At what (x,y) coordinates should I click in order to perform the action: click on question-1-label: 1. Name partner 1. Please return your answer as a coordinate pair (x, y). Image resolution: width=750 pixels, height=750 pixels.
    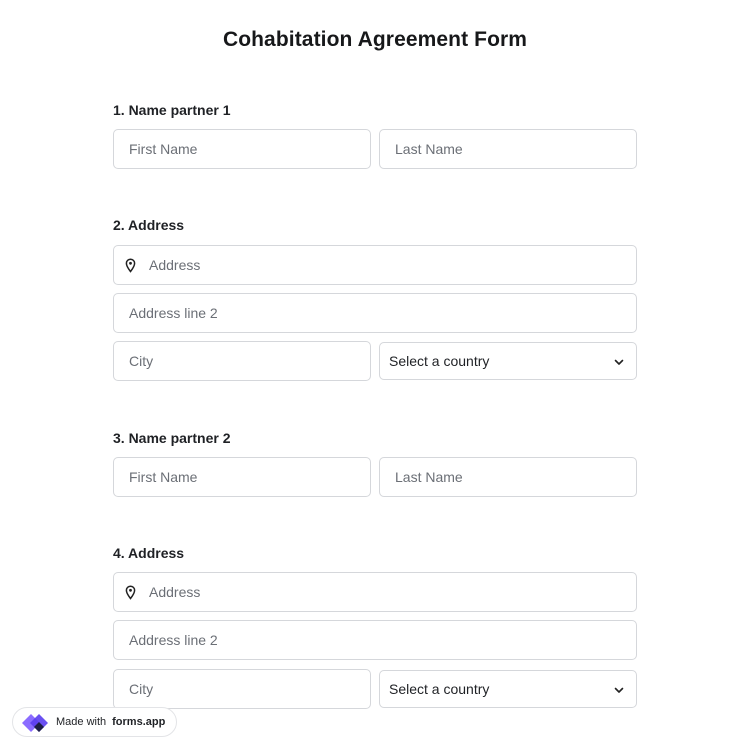
    Looking at the image, I should click on (172, 110).